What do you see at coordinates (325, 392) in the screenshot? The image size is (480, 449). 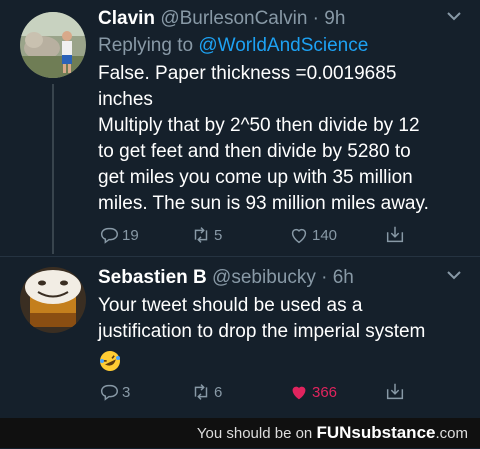 I see `like-count: 366` at bounding box center [325, 392].